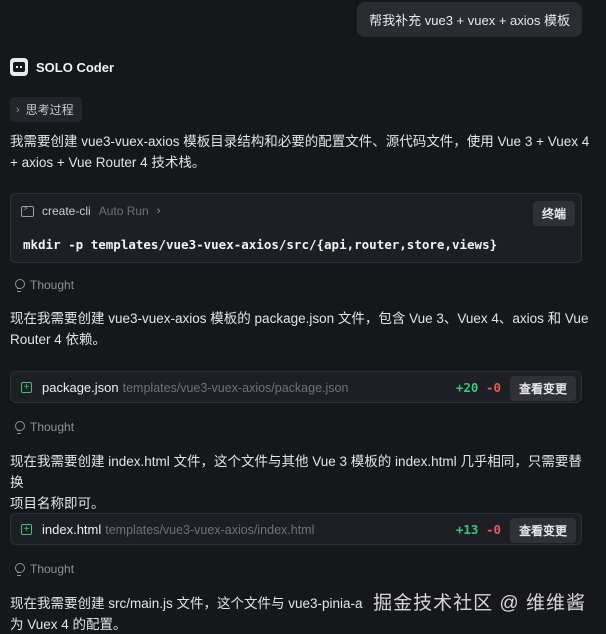  What do you see at coordinates (75, 67) in the screenshot?
I see `agent-name: SOLO Coder` at bounding box center [75, 67].